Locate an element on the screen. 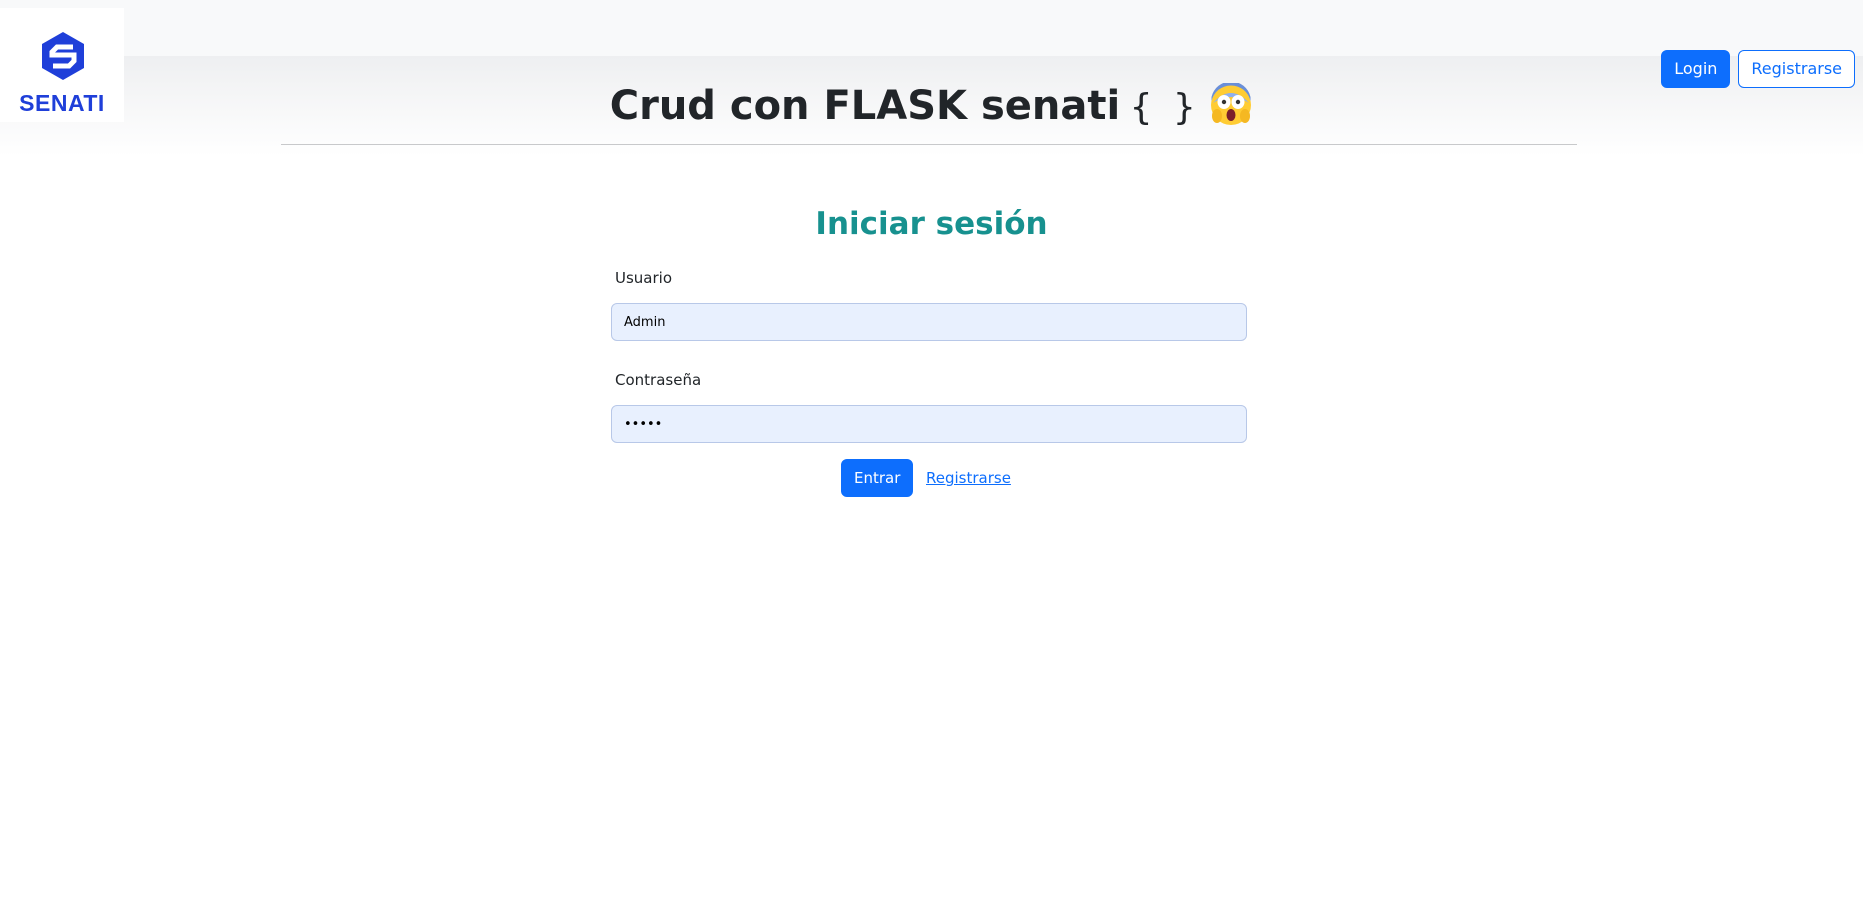 This screenshot has height=920, width=1863. login-heading: Iniciar sesión is located at coordinates (931, 224).